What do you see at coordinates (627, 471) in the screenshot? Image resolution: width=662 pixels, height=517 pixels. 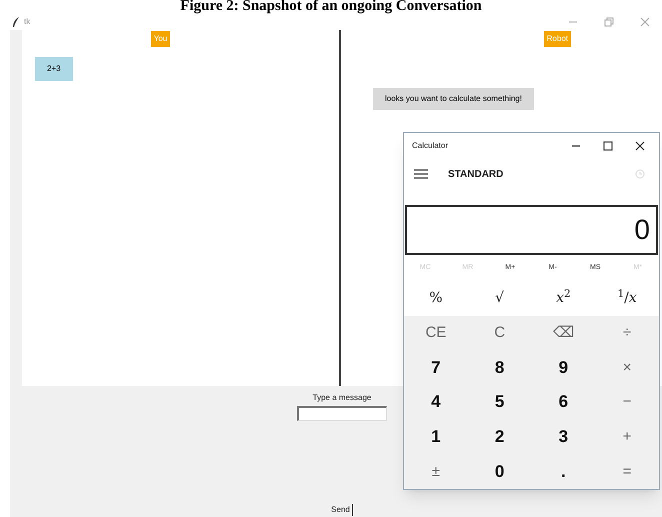 I see `calculator-key: =` at bounding box center [627, 471].